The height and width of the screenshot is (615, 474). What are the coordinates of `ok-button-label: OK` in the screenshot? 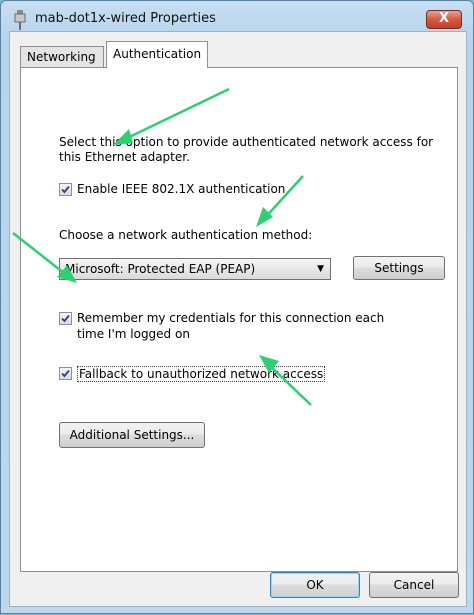 It's located at (315, 585).